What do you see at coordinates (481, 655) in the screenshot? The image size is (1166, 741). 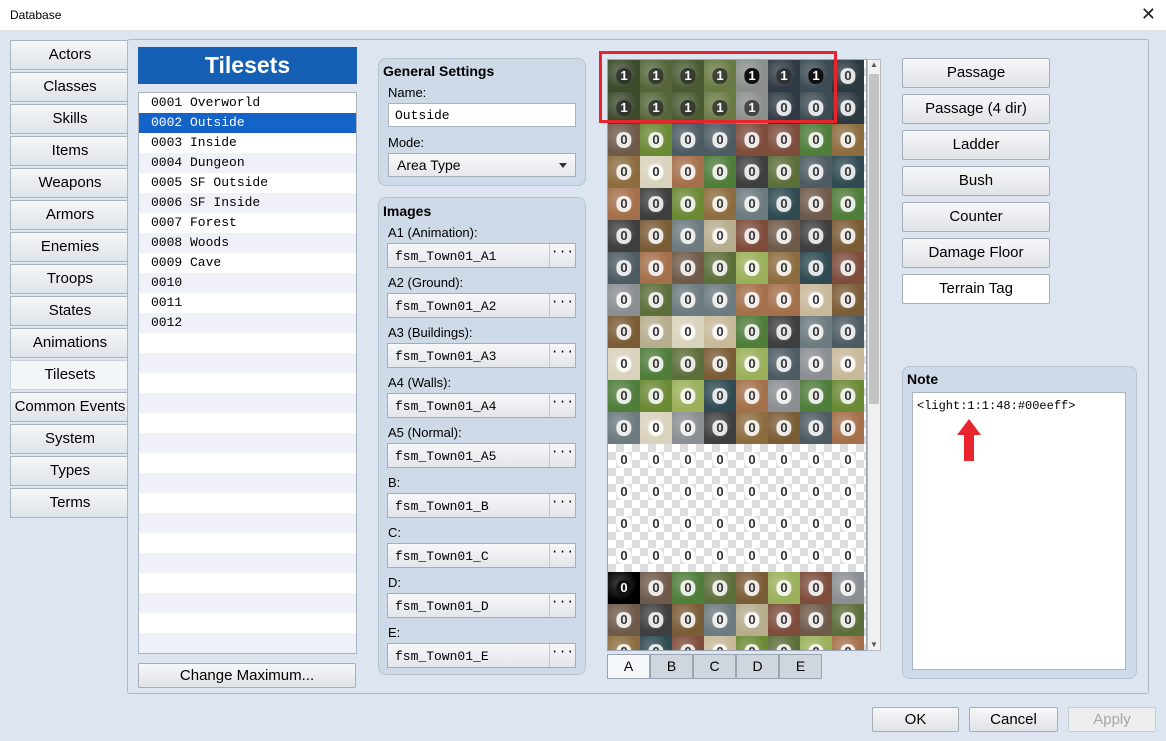 I see `image-slot-selector: fsm_Town01_E ···` at bounding box center [481, 655].